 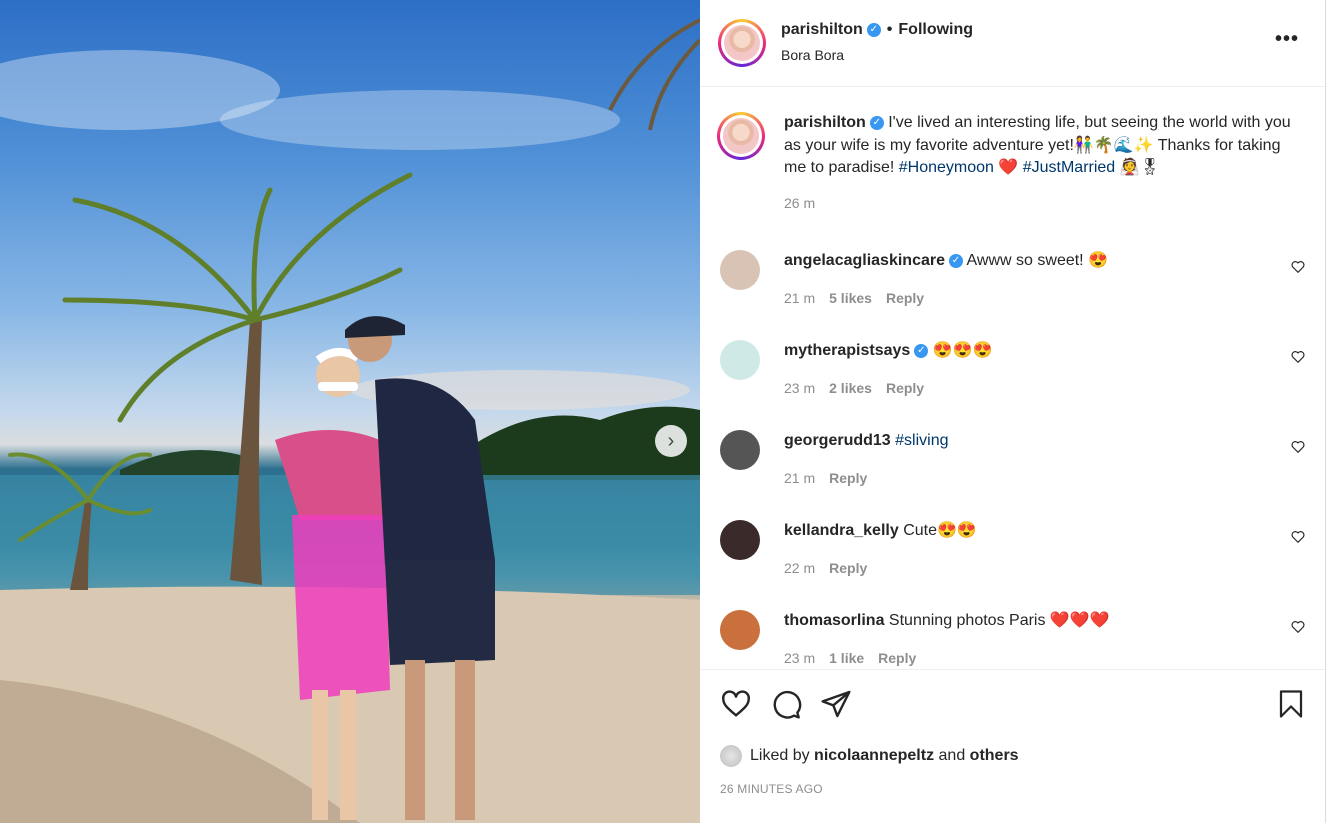 I want to click on next-photo-button: ›, so click(x=671, y=441).